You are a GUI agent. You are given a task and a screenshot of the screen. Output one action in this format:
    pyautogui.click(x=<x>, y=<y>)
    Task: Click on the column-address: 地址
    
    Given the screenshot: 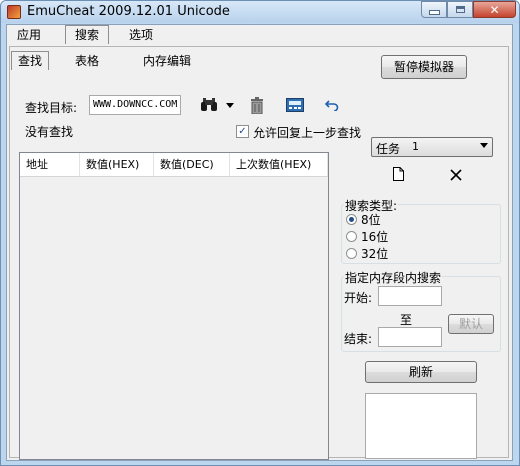 What is the action you would take?
    pyautogui.click(x=50, y=164)
    